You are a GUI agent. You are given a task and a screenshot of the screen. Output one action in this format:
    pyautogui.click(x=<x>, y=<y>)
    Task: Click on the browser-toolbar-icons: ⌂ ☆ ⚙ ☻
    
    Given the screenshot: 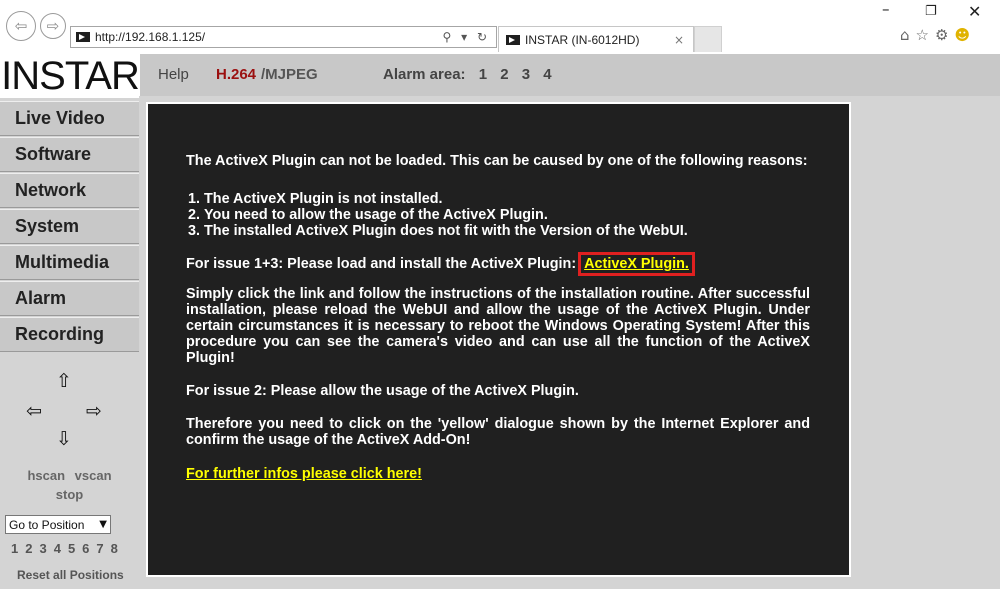 What is the action you would take?
    pyautogui.click(x=935, y=35)
    